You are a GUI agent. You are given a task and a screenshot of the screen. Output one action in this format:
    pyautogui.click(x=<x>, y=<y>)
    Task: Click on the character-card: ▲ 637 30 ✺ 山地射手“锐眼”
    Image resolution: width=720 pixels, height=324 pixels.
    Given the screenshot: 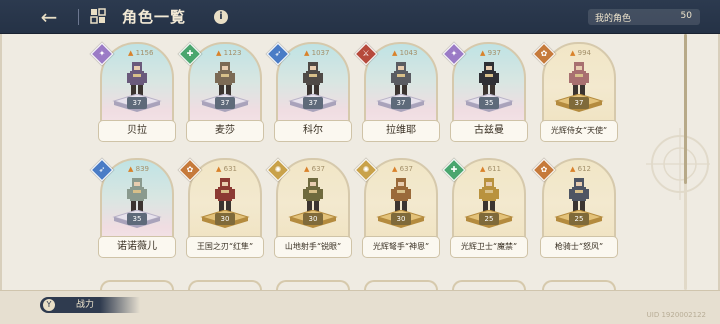 What is the action you would take?
    pyautogui.click(x=309, y=208)
    